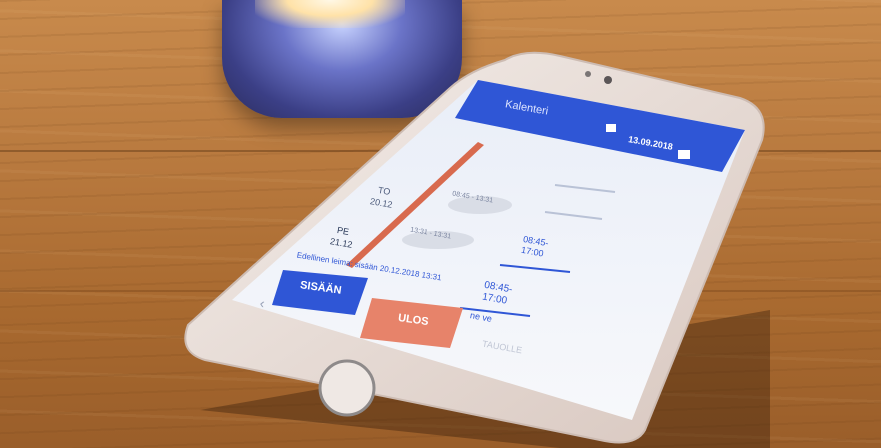  I want to click on day-label-pe: PE, so click(343, 231).